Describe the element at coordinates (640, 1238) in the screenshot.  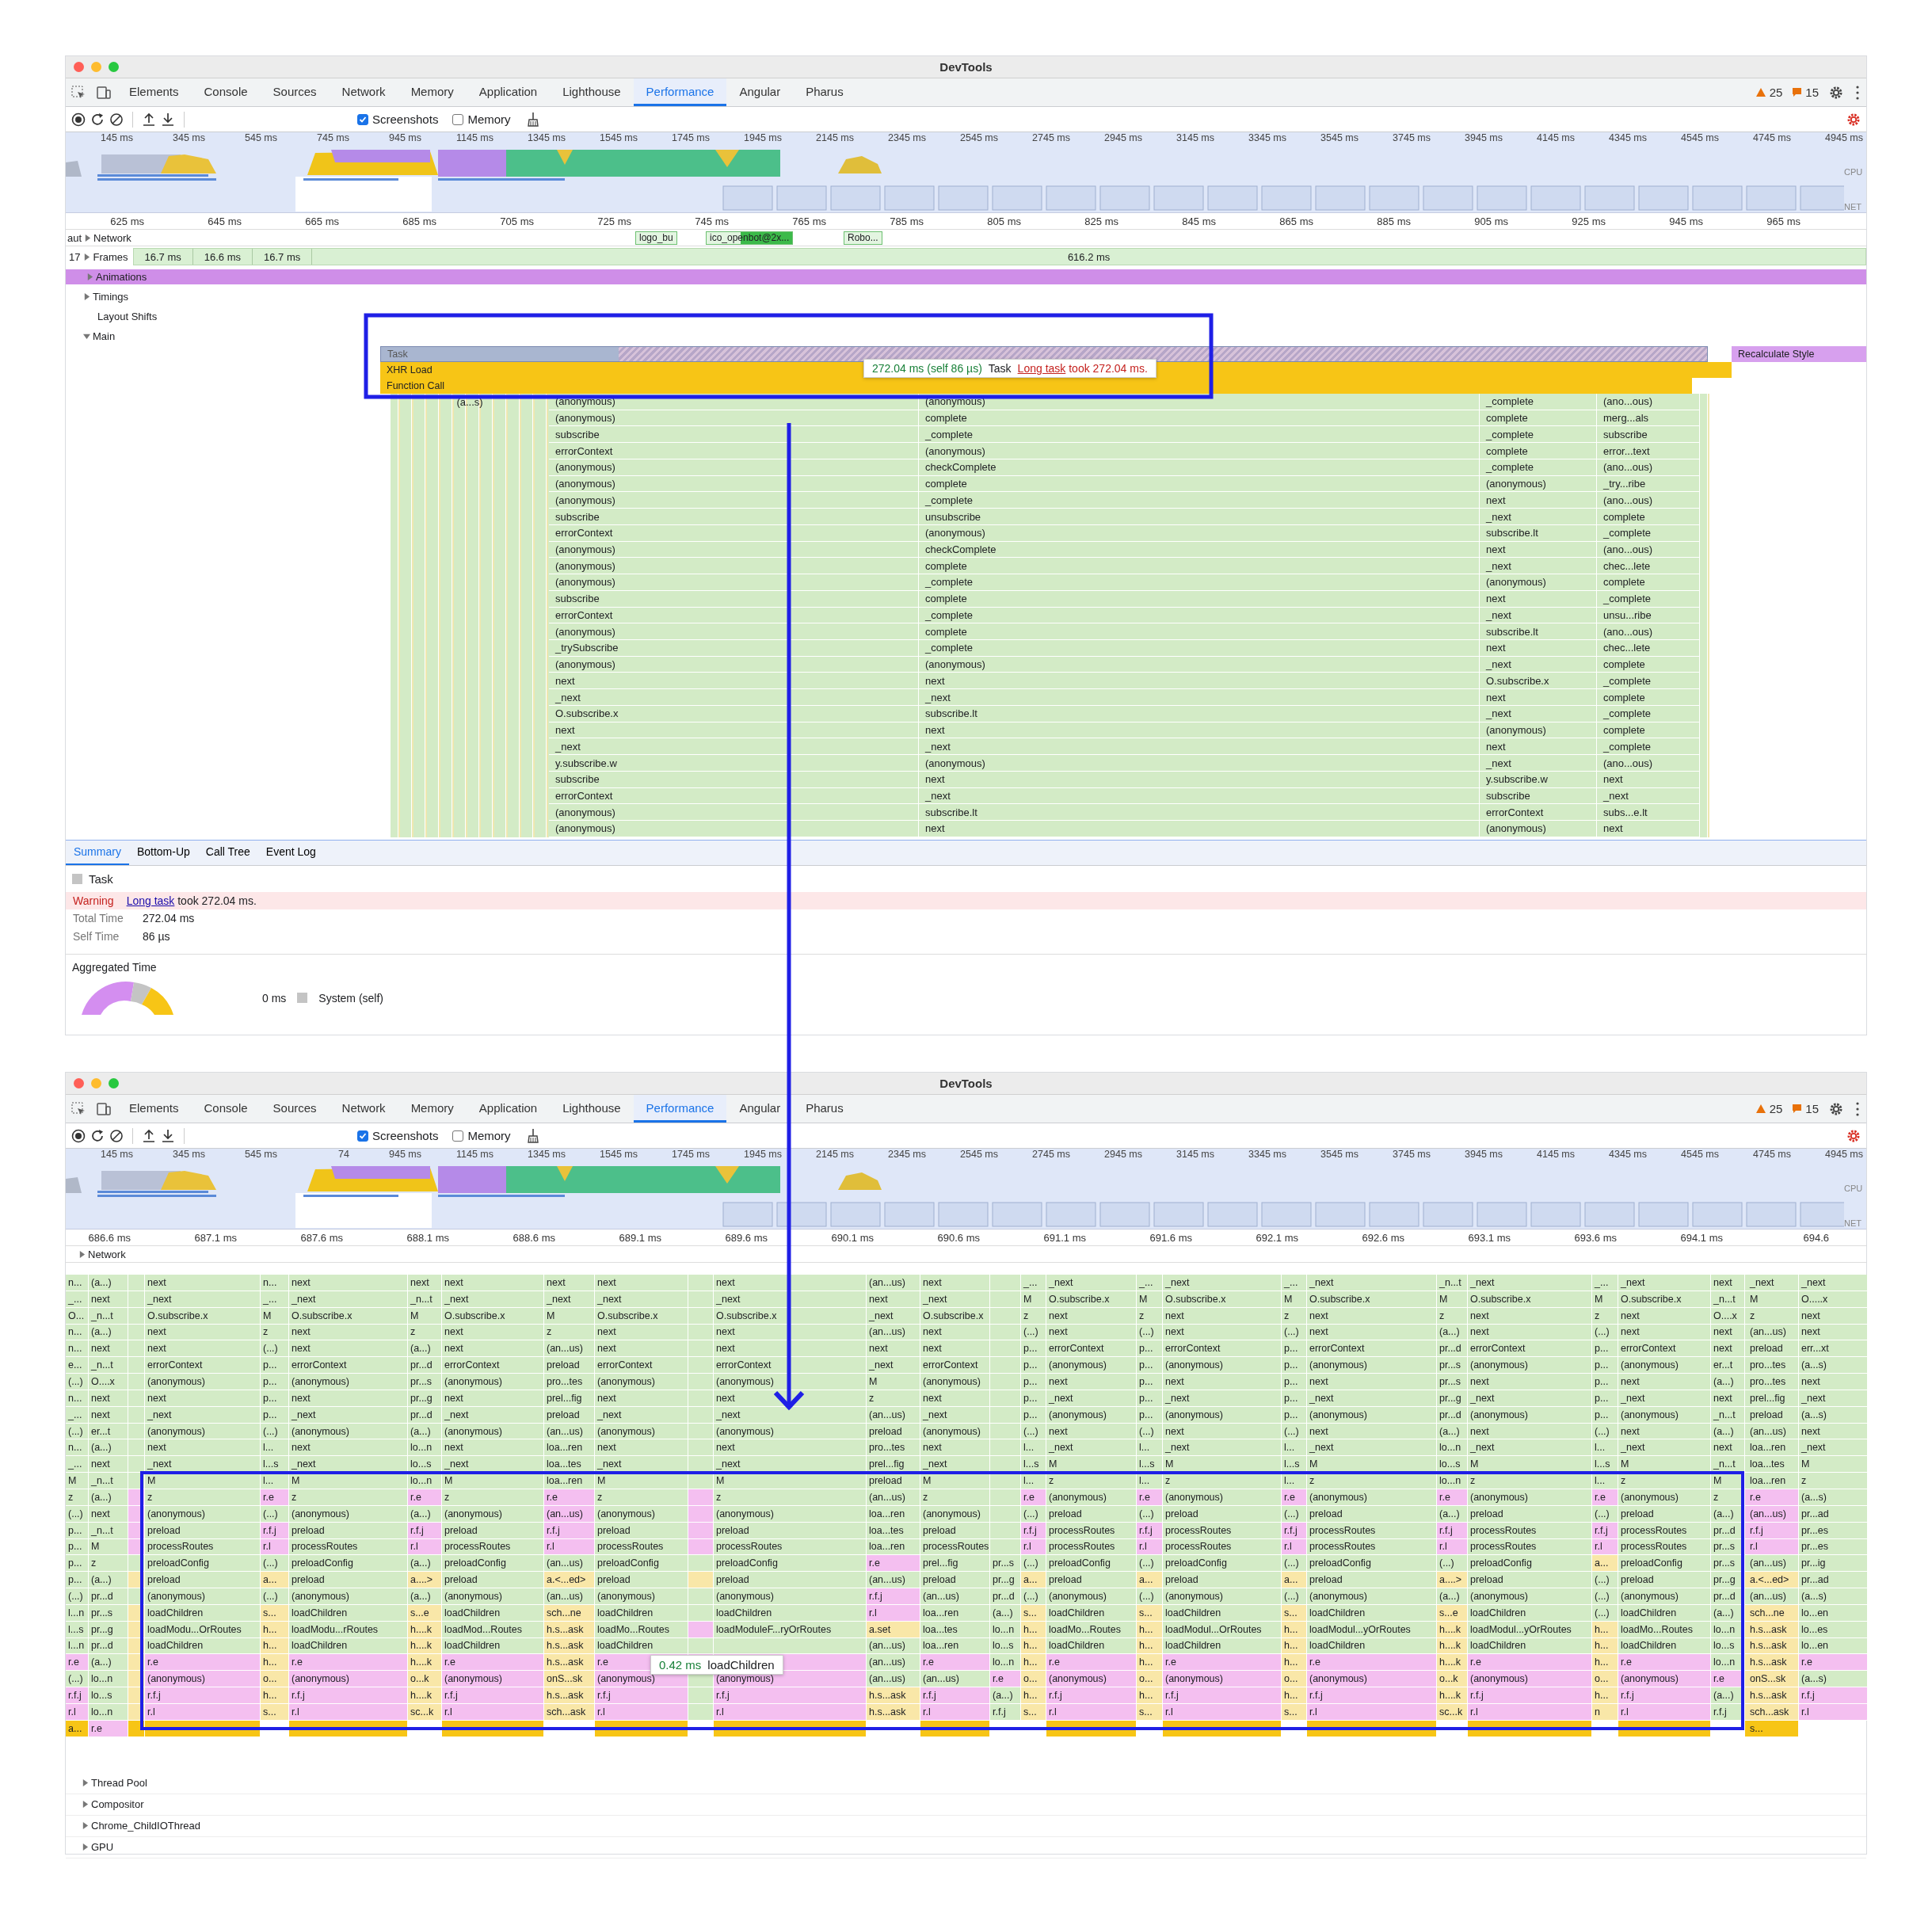
I see `time-ruler-label: 689.1 ms` at that location.